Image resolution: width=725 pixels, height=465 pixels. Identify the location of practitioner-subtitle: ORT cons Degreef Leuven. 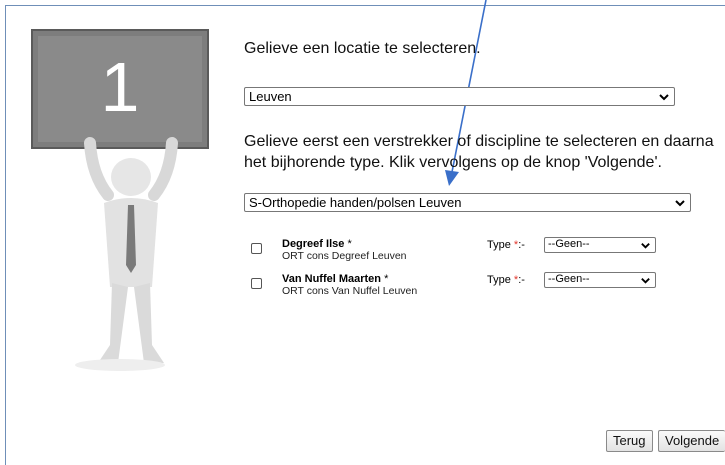
(344, 256).